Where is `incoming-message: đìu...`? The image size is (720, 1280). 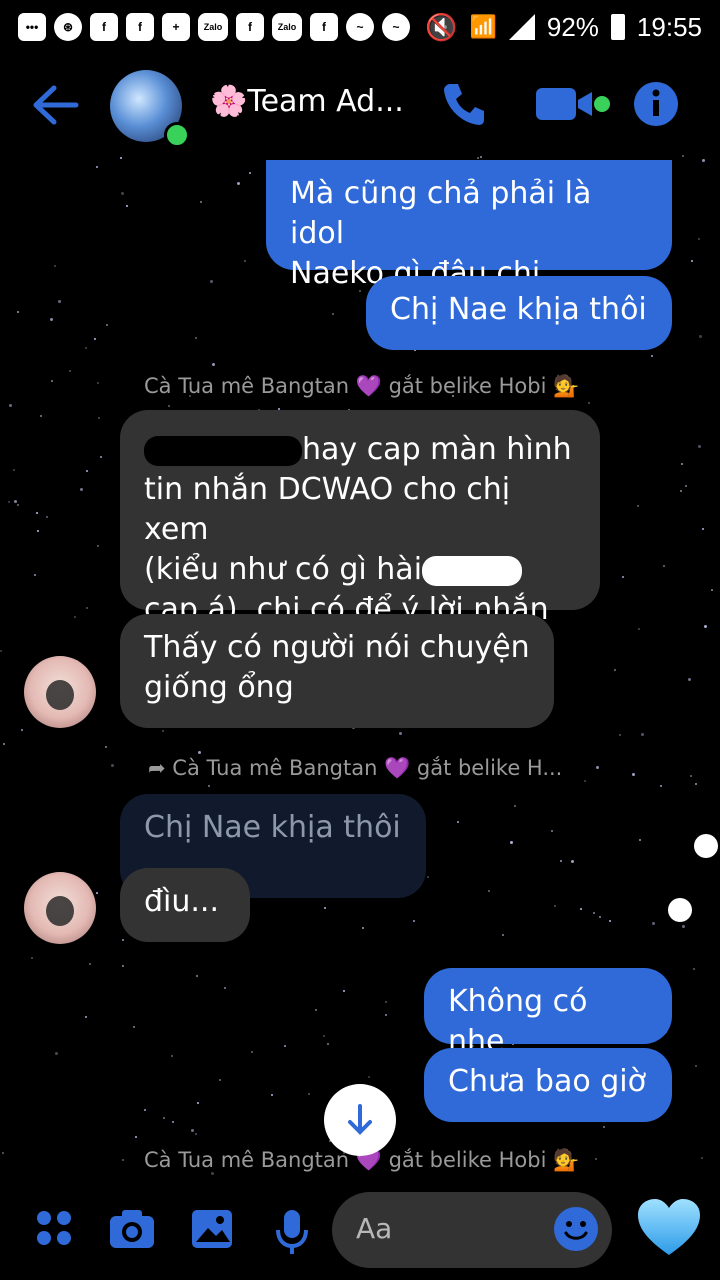 incoming-message: đìu... is located at coordinates (185, 905).